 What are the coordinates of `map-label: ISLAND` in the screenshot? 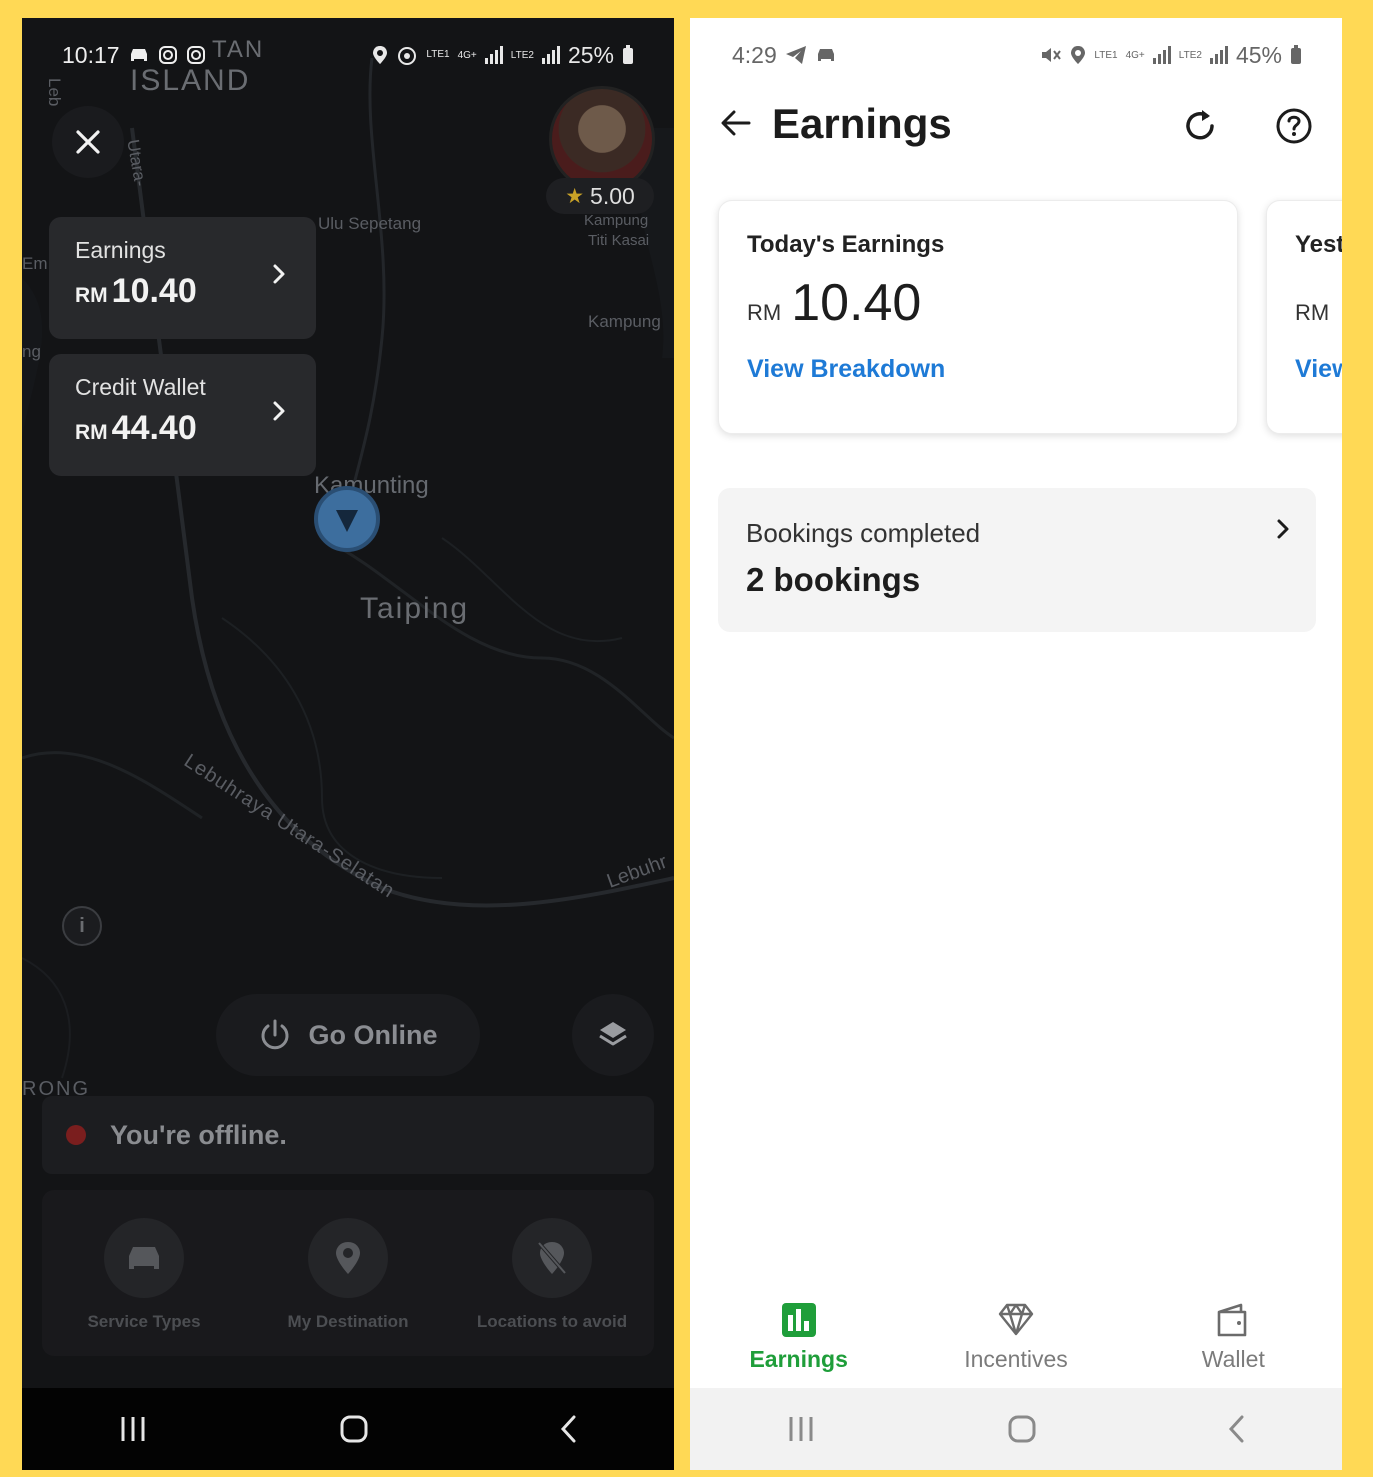 It's located at (190, 80).